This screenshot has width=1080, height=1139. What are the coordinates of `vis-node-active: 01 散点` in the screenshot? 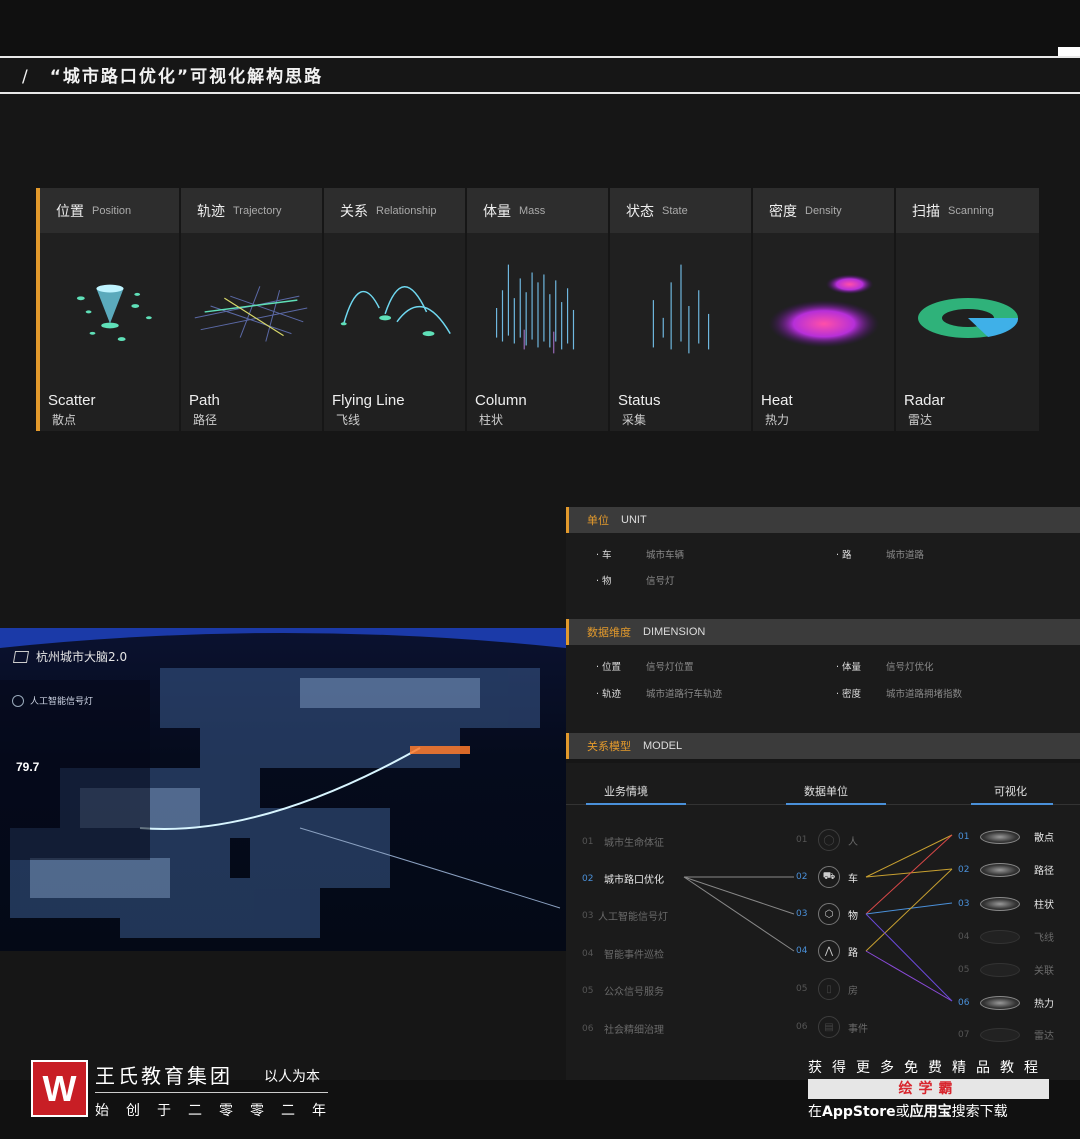 It's located at (1006, 836).